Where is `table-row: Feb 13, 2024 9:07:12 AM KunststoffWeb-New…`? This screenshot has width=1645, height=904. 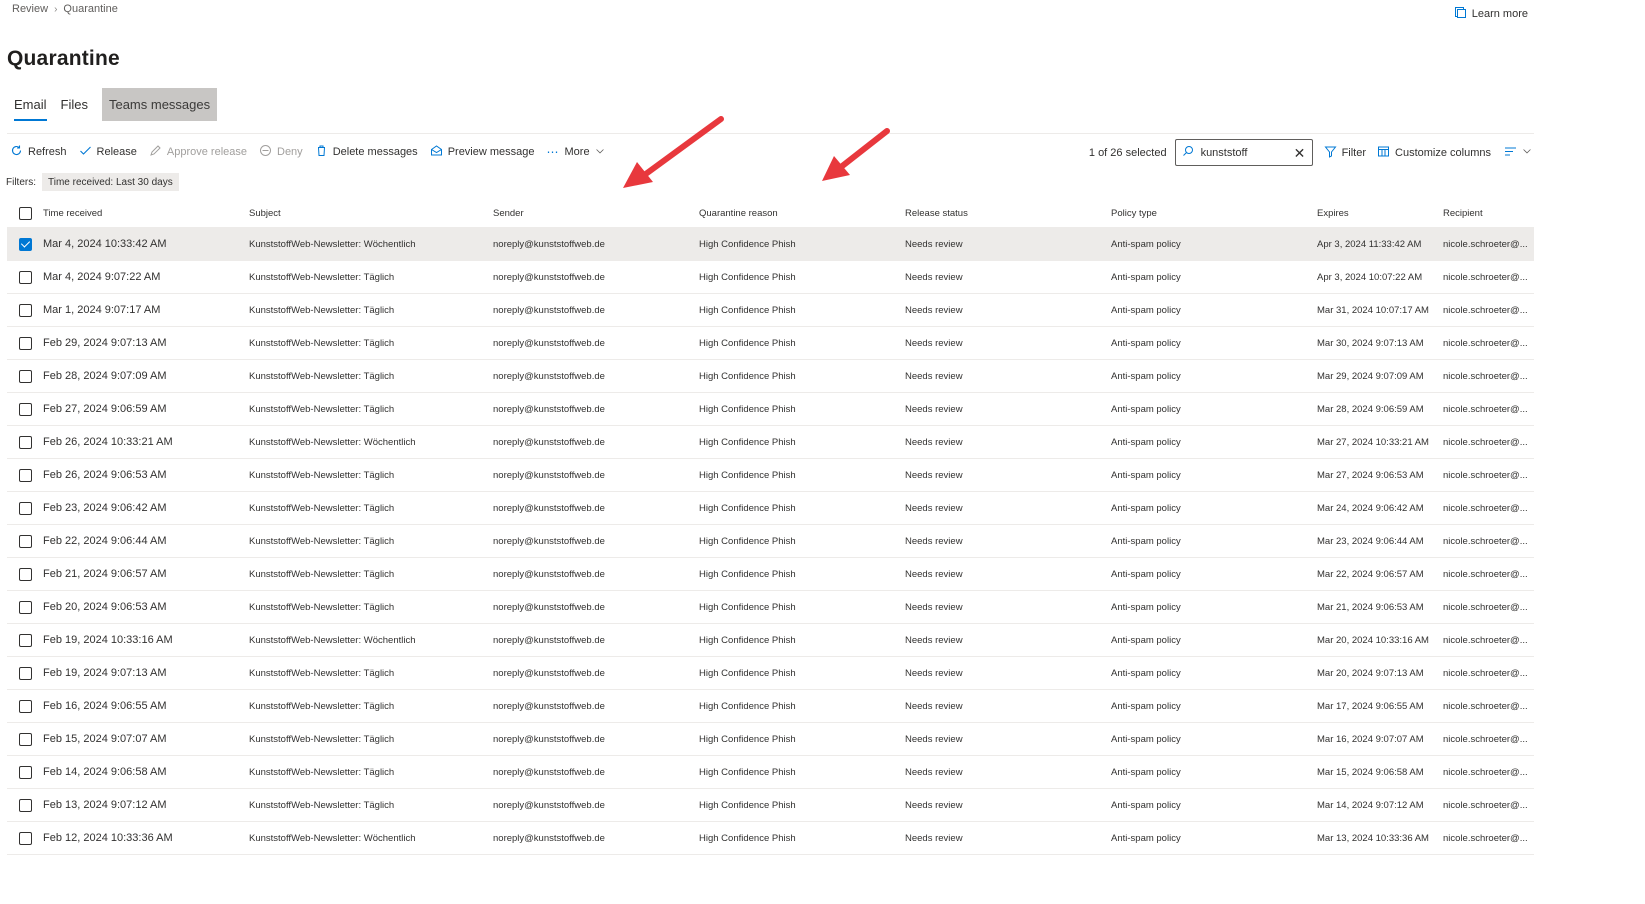 table-row: Feb 13, 2024 9:07:12 AM KunststoffWeb-New… is located at coordinates (770, 805).